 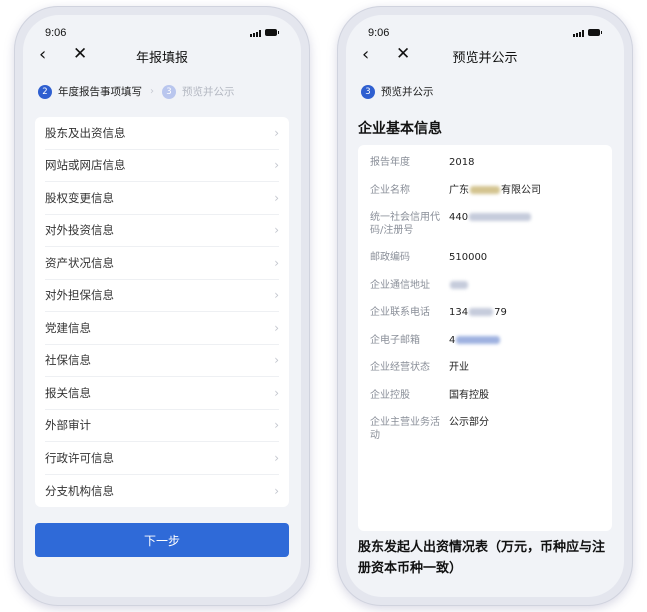 I want to click on step-number-active: 2, so click(x=45, y=91).